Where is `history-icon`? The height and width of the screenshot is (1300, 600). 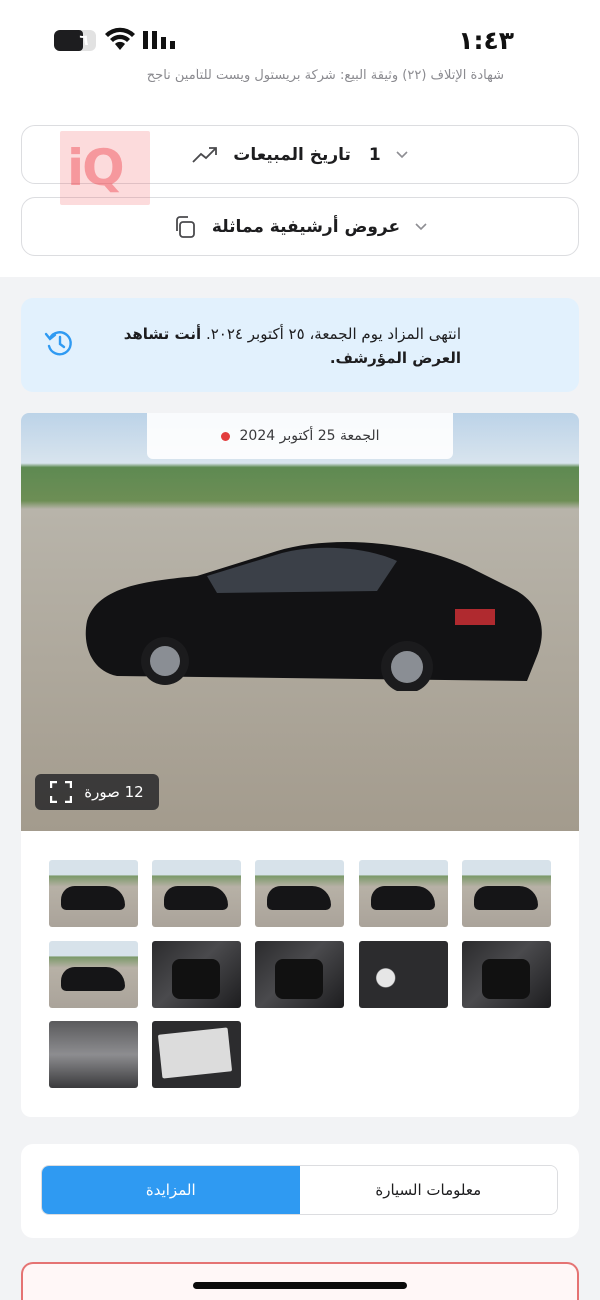 history-icon is located at coordinates (58, 343).